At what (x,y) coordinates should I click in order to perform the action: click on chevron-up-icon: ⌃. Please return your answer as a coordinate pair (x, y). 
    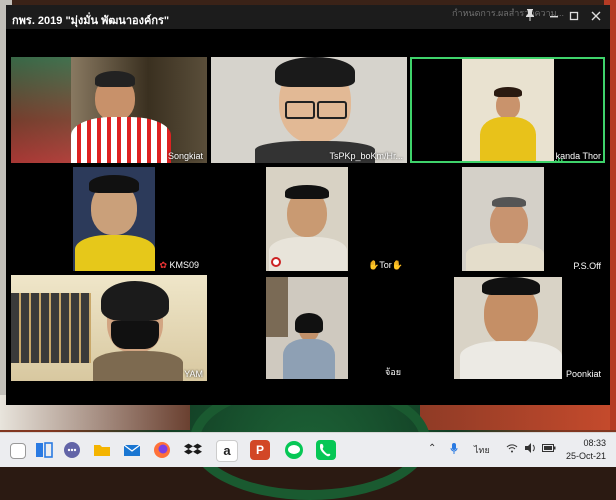
    Looking at the image, I should click on (432, 448).